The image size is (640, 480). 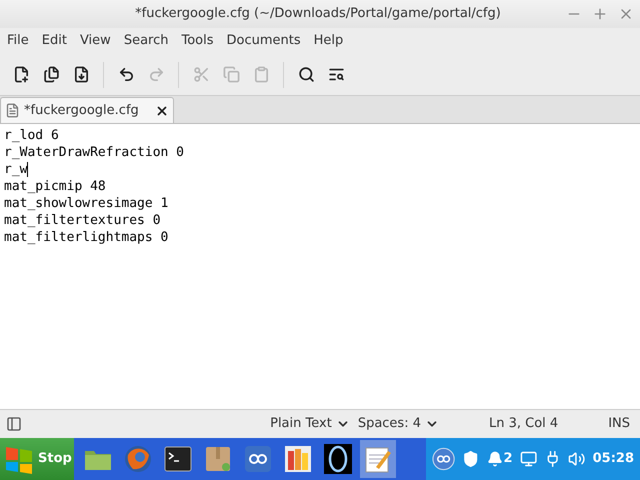 What do you see at coordinates (600, 14) in the screenshot?
I see `maximize-icon` at bounding box center [600, 14].